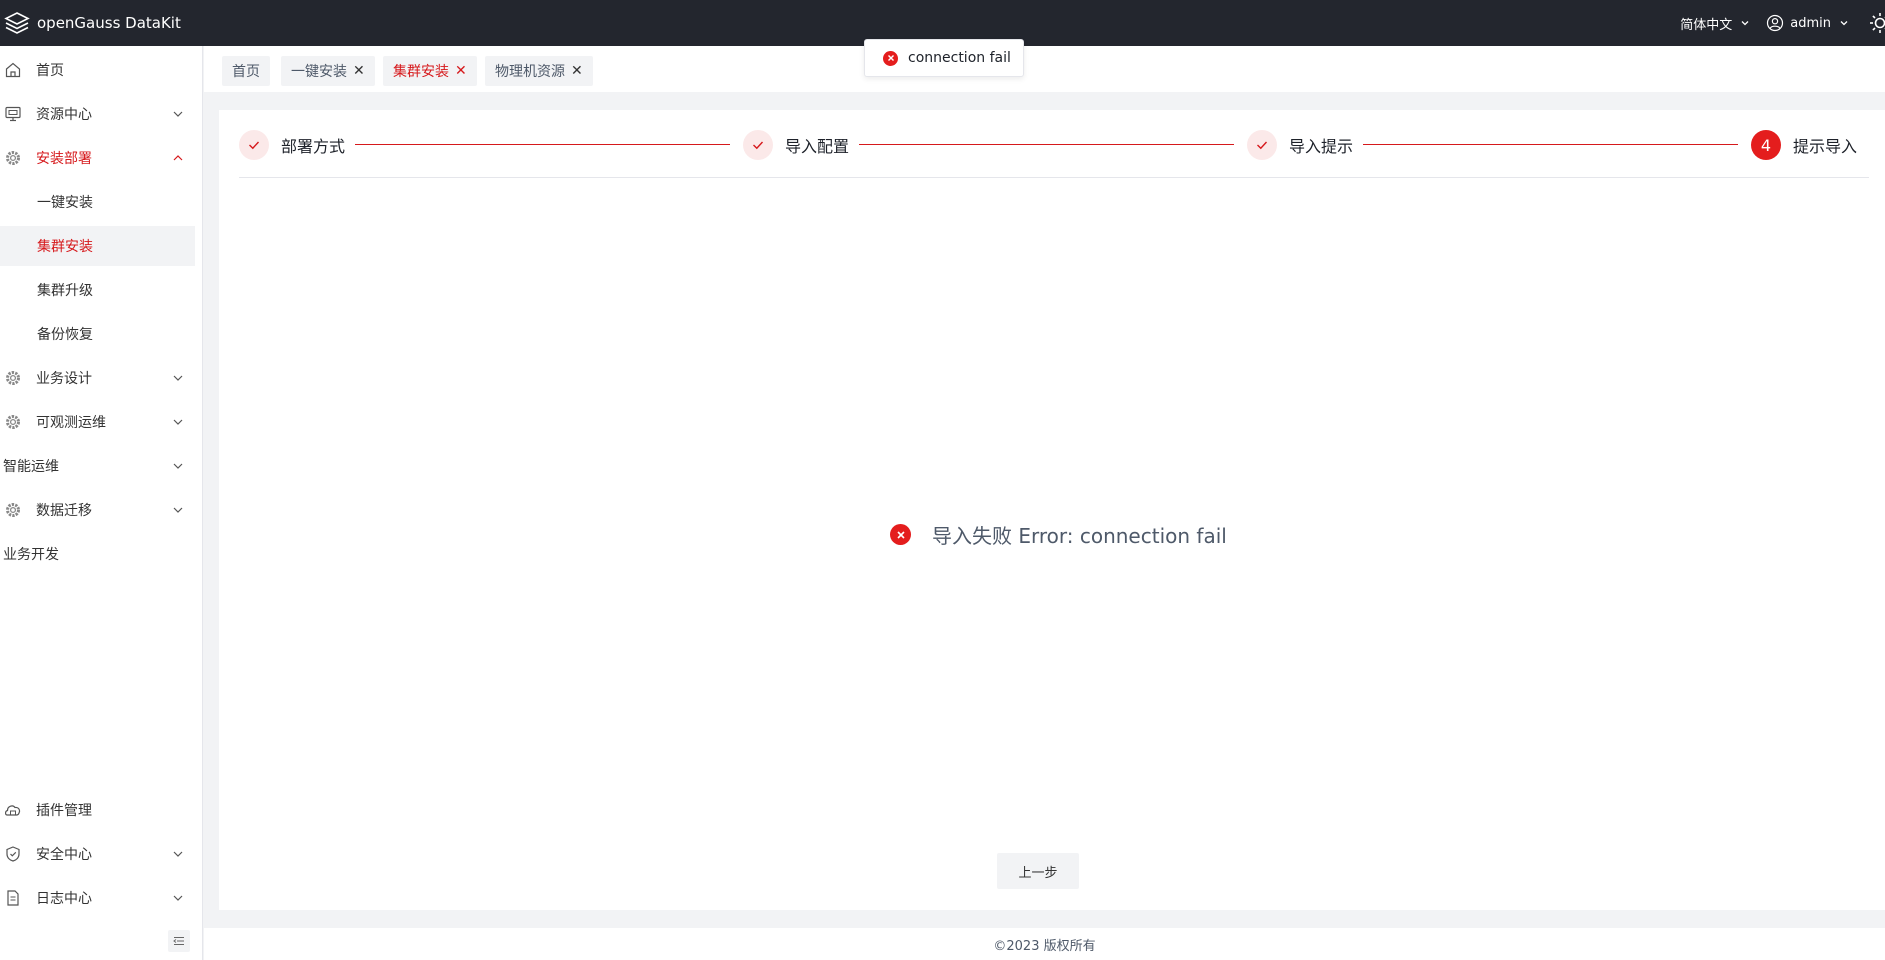  What do you see at coordinates (97, 290) in the screenshot?
I see `sidebar-item-cluster-upgrade: 集群升级` at bounding box center [97, 290].